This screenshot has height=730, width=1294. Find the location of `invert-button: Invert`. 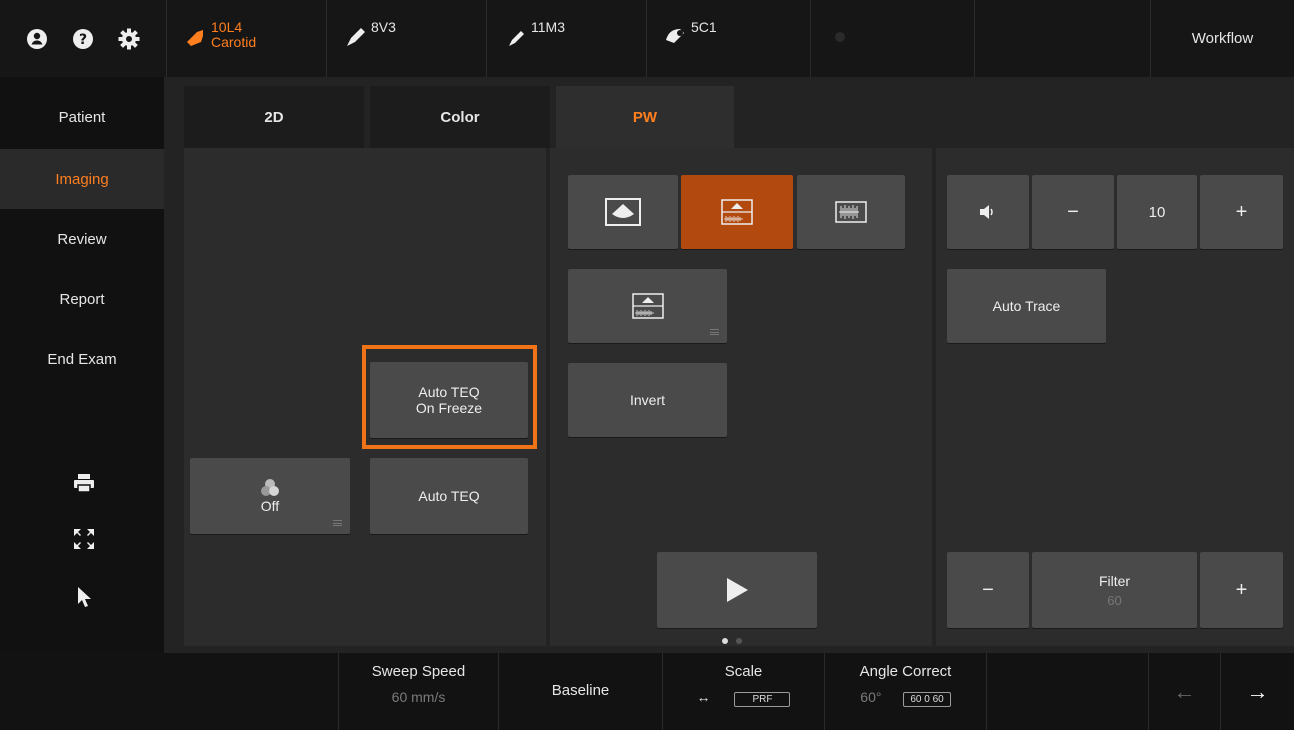

invert-button: Invert is located at coordinates (647, 400).